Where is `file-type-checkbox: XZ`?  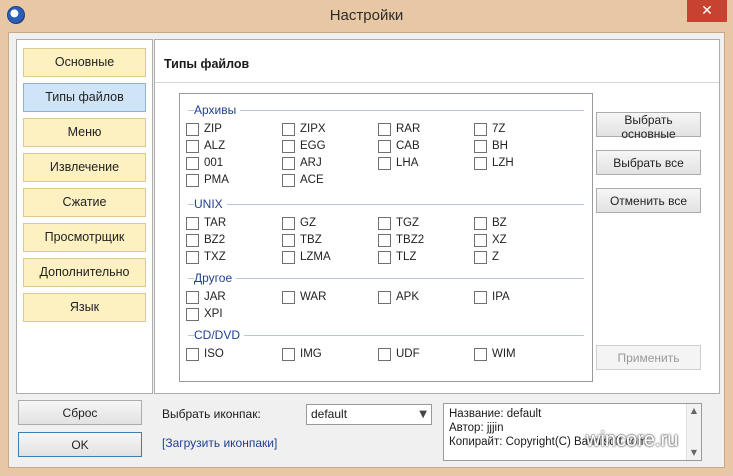 file-type-checkbox: XZ is located at coordinates (490, 240).